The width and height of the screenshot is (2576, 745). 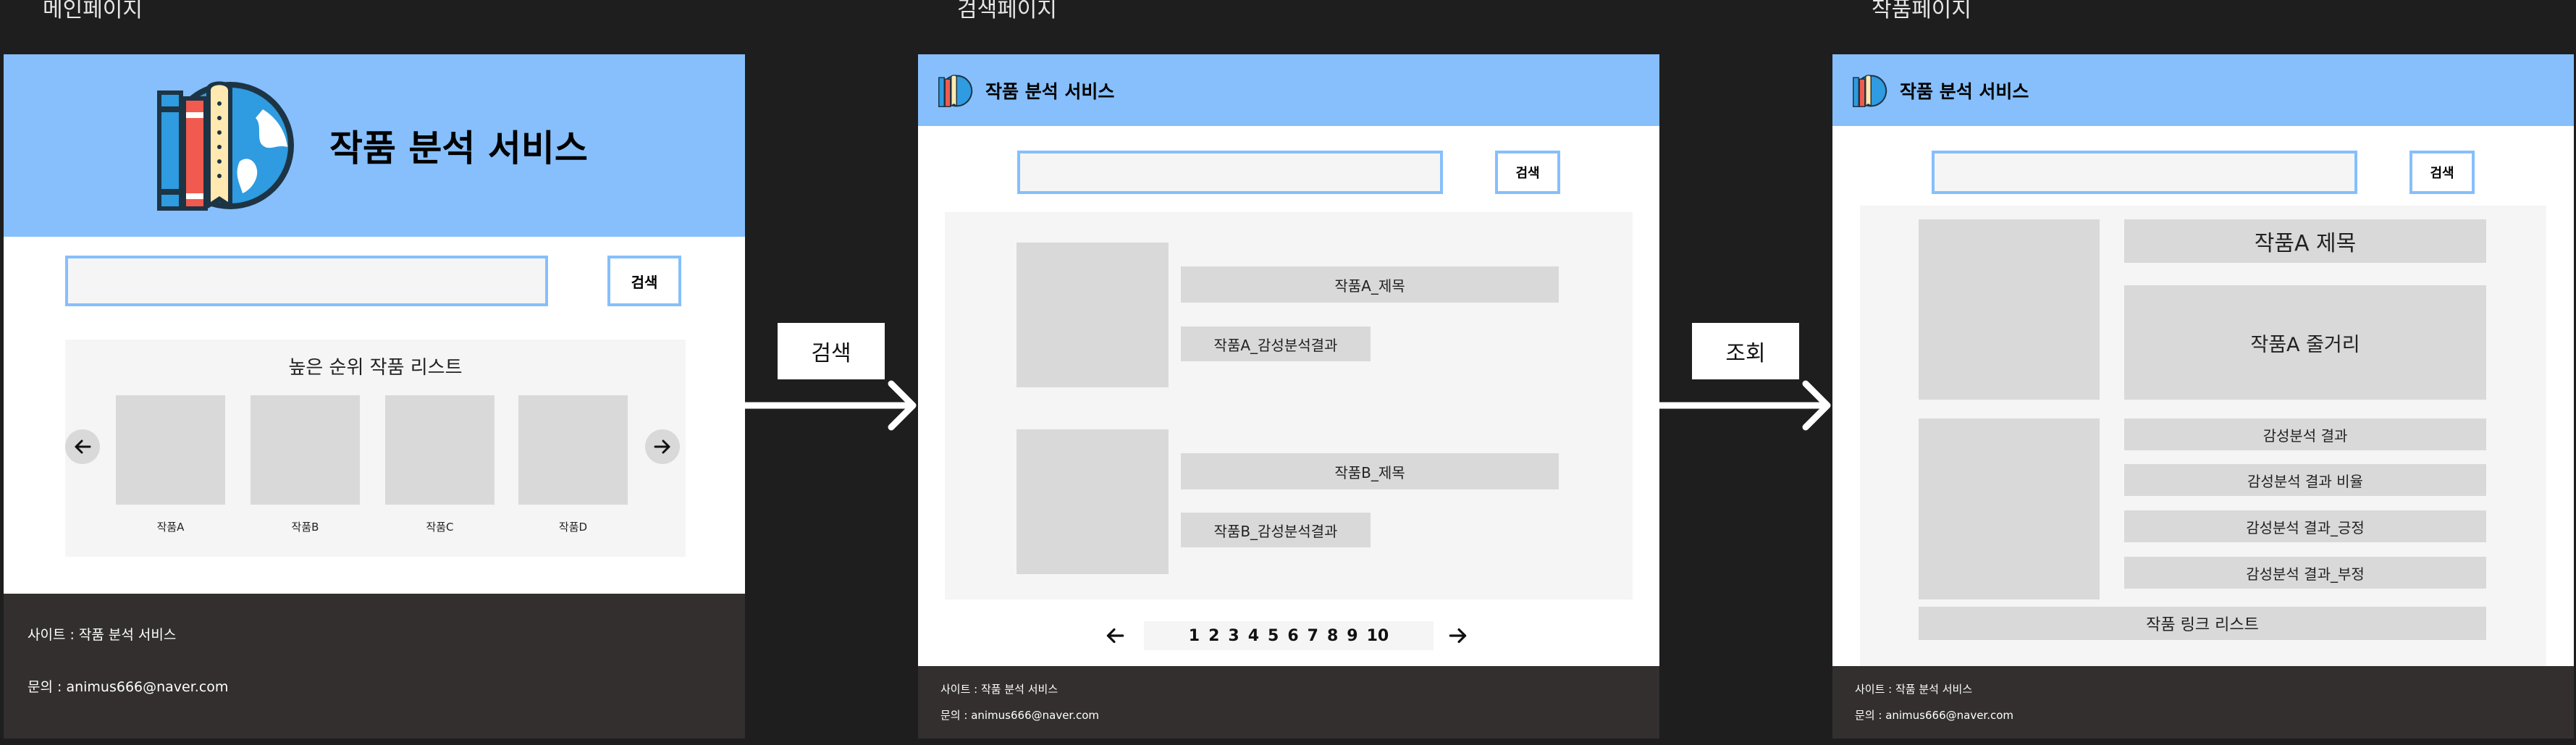 I want to click on main-header: 작품 분석 서비스, so click(x=374, y=145).